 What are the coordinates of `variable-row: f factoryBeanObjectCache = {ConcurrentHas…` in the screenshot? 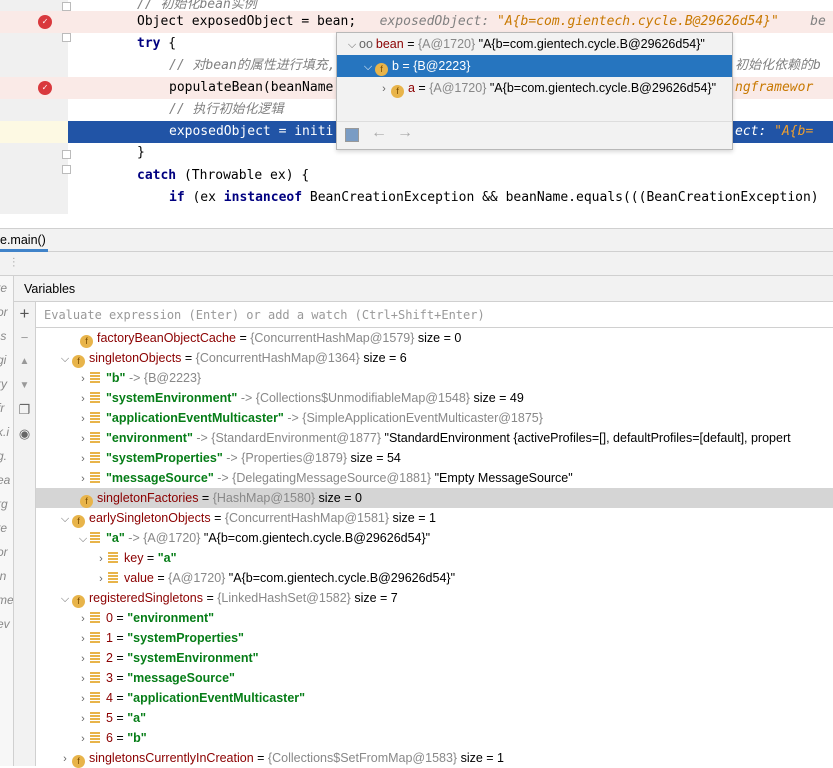 It's located at (434, 338).